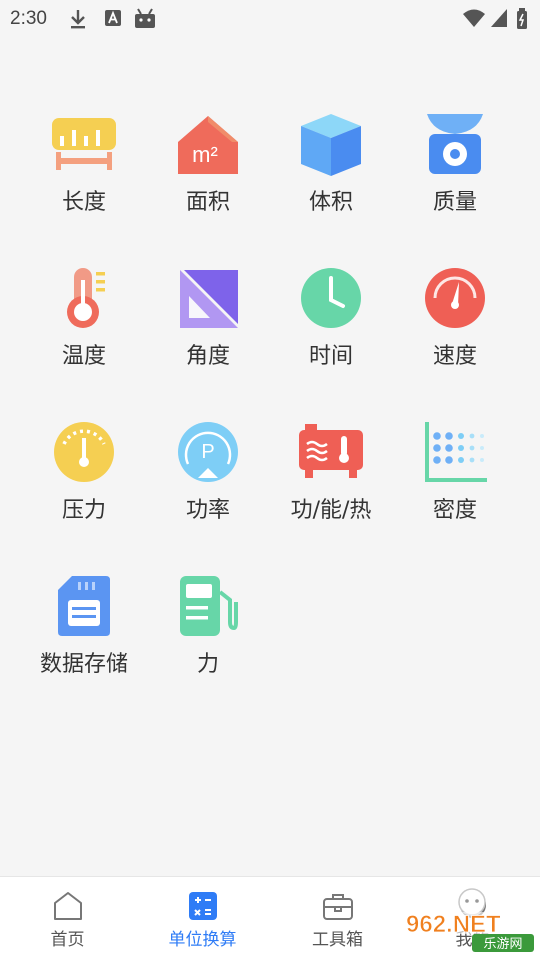 This screenshot has height=961, width=540. I want to click on thermometer-icon, so click(86, 298).